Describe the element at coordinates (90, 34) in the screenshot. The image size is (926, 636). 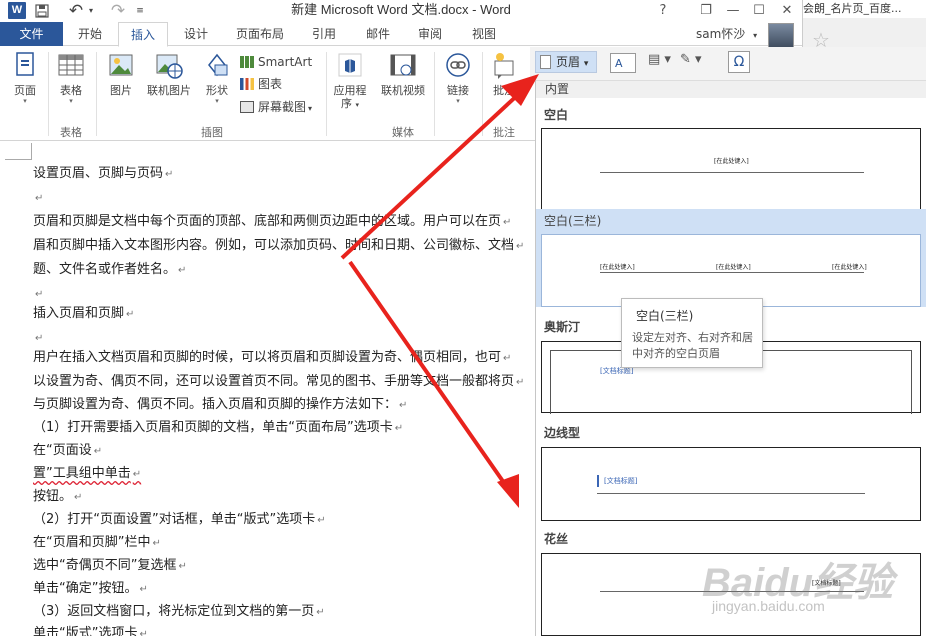
I see `tab-home: 开始` at that location.